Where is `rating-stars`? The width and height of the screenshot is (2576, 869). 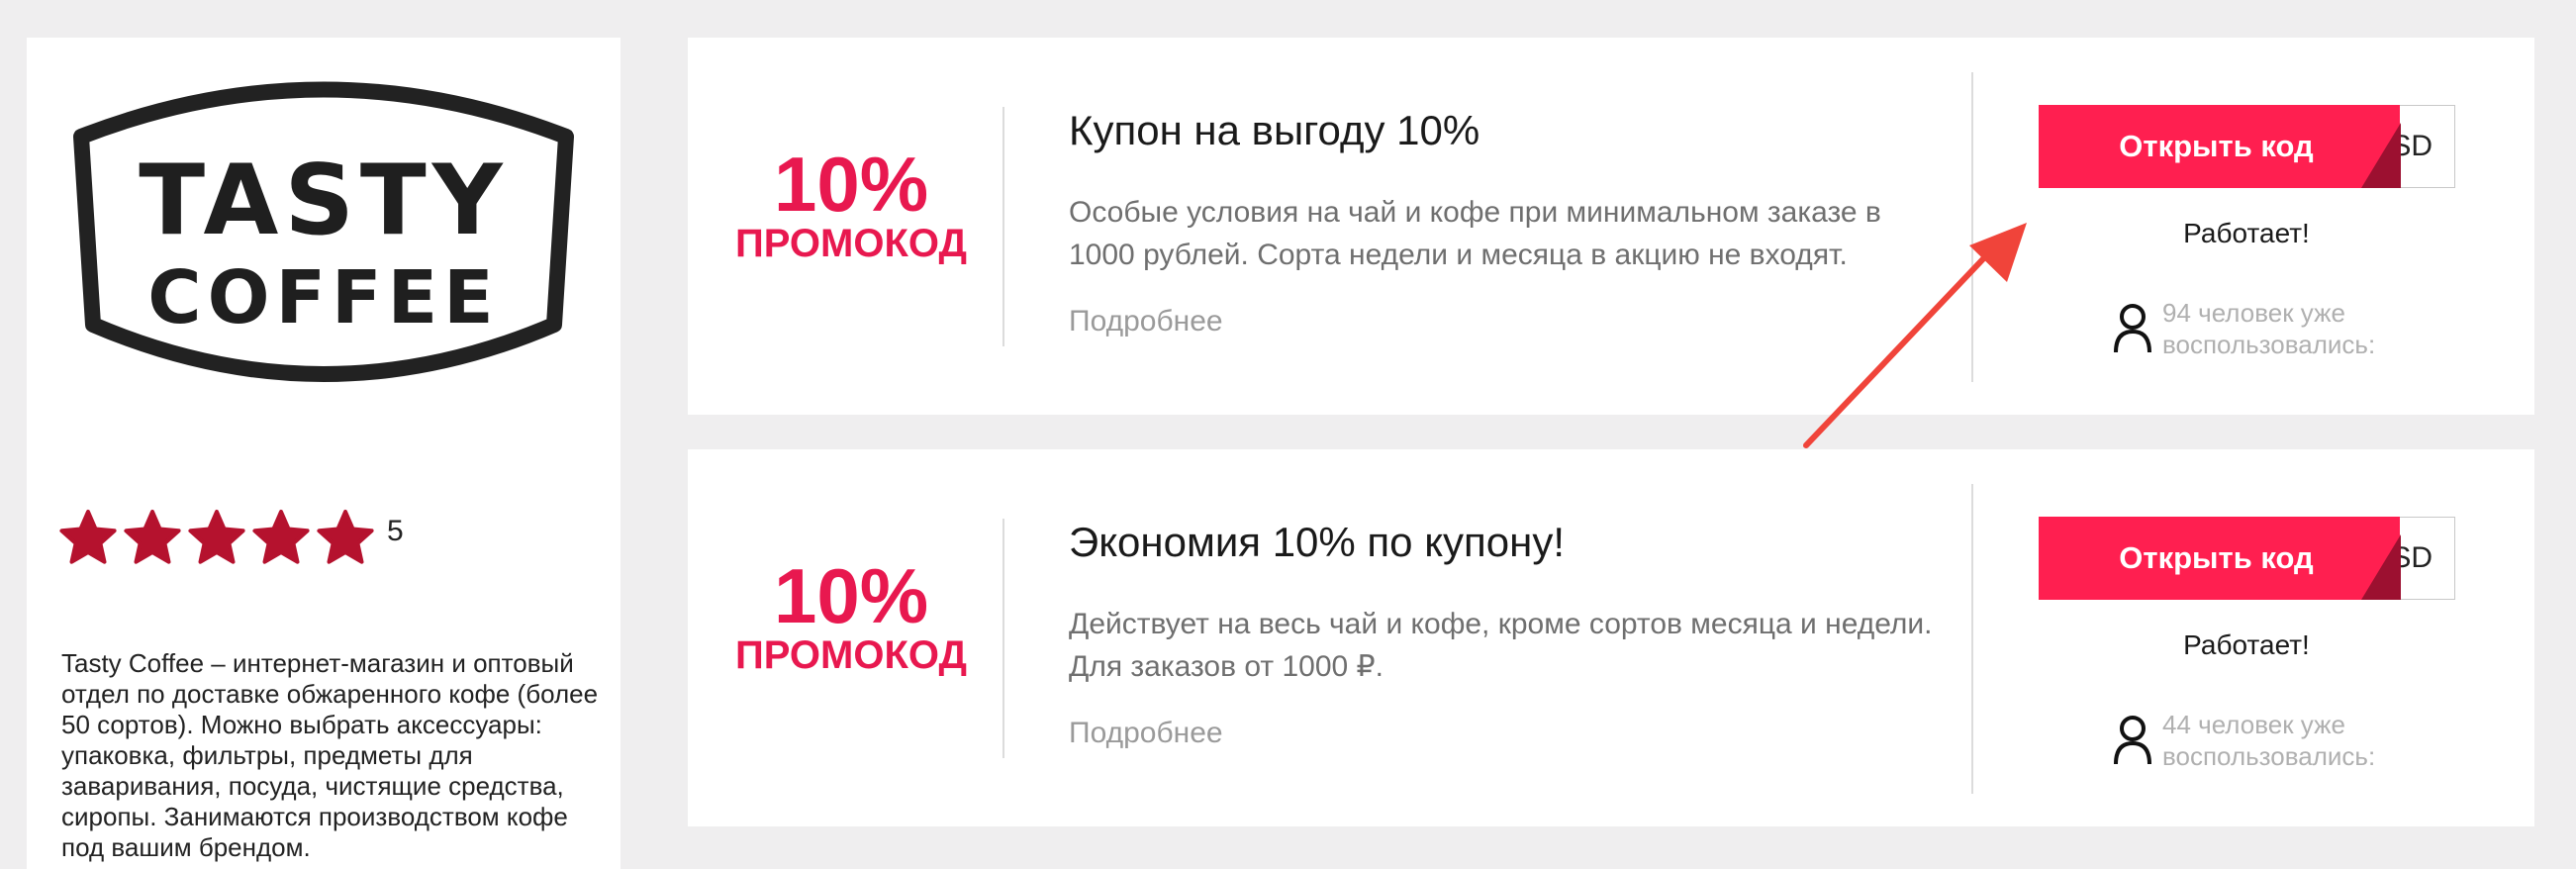
rating-stars is located at coordinates (220, 537).